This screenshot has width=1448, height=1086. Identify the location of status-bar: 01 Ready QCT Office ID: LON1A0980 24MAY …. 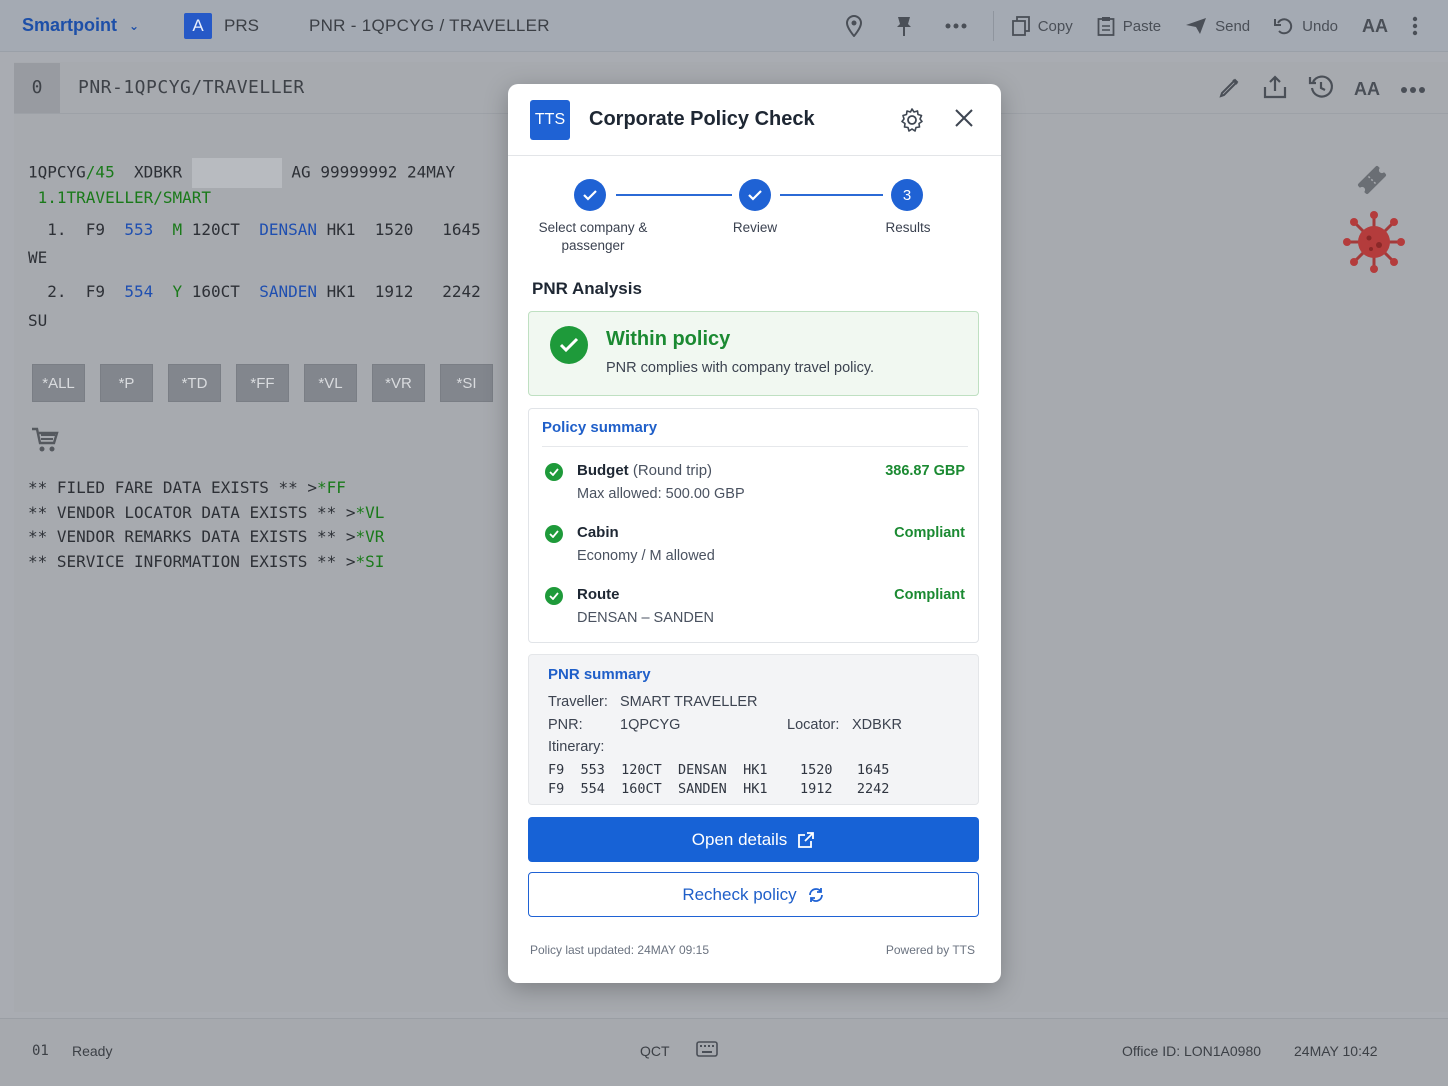
(724, 1052).